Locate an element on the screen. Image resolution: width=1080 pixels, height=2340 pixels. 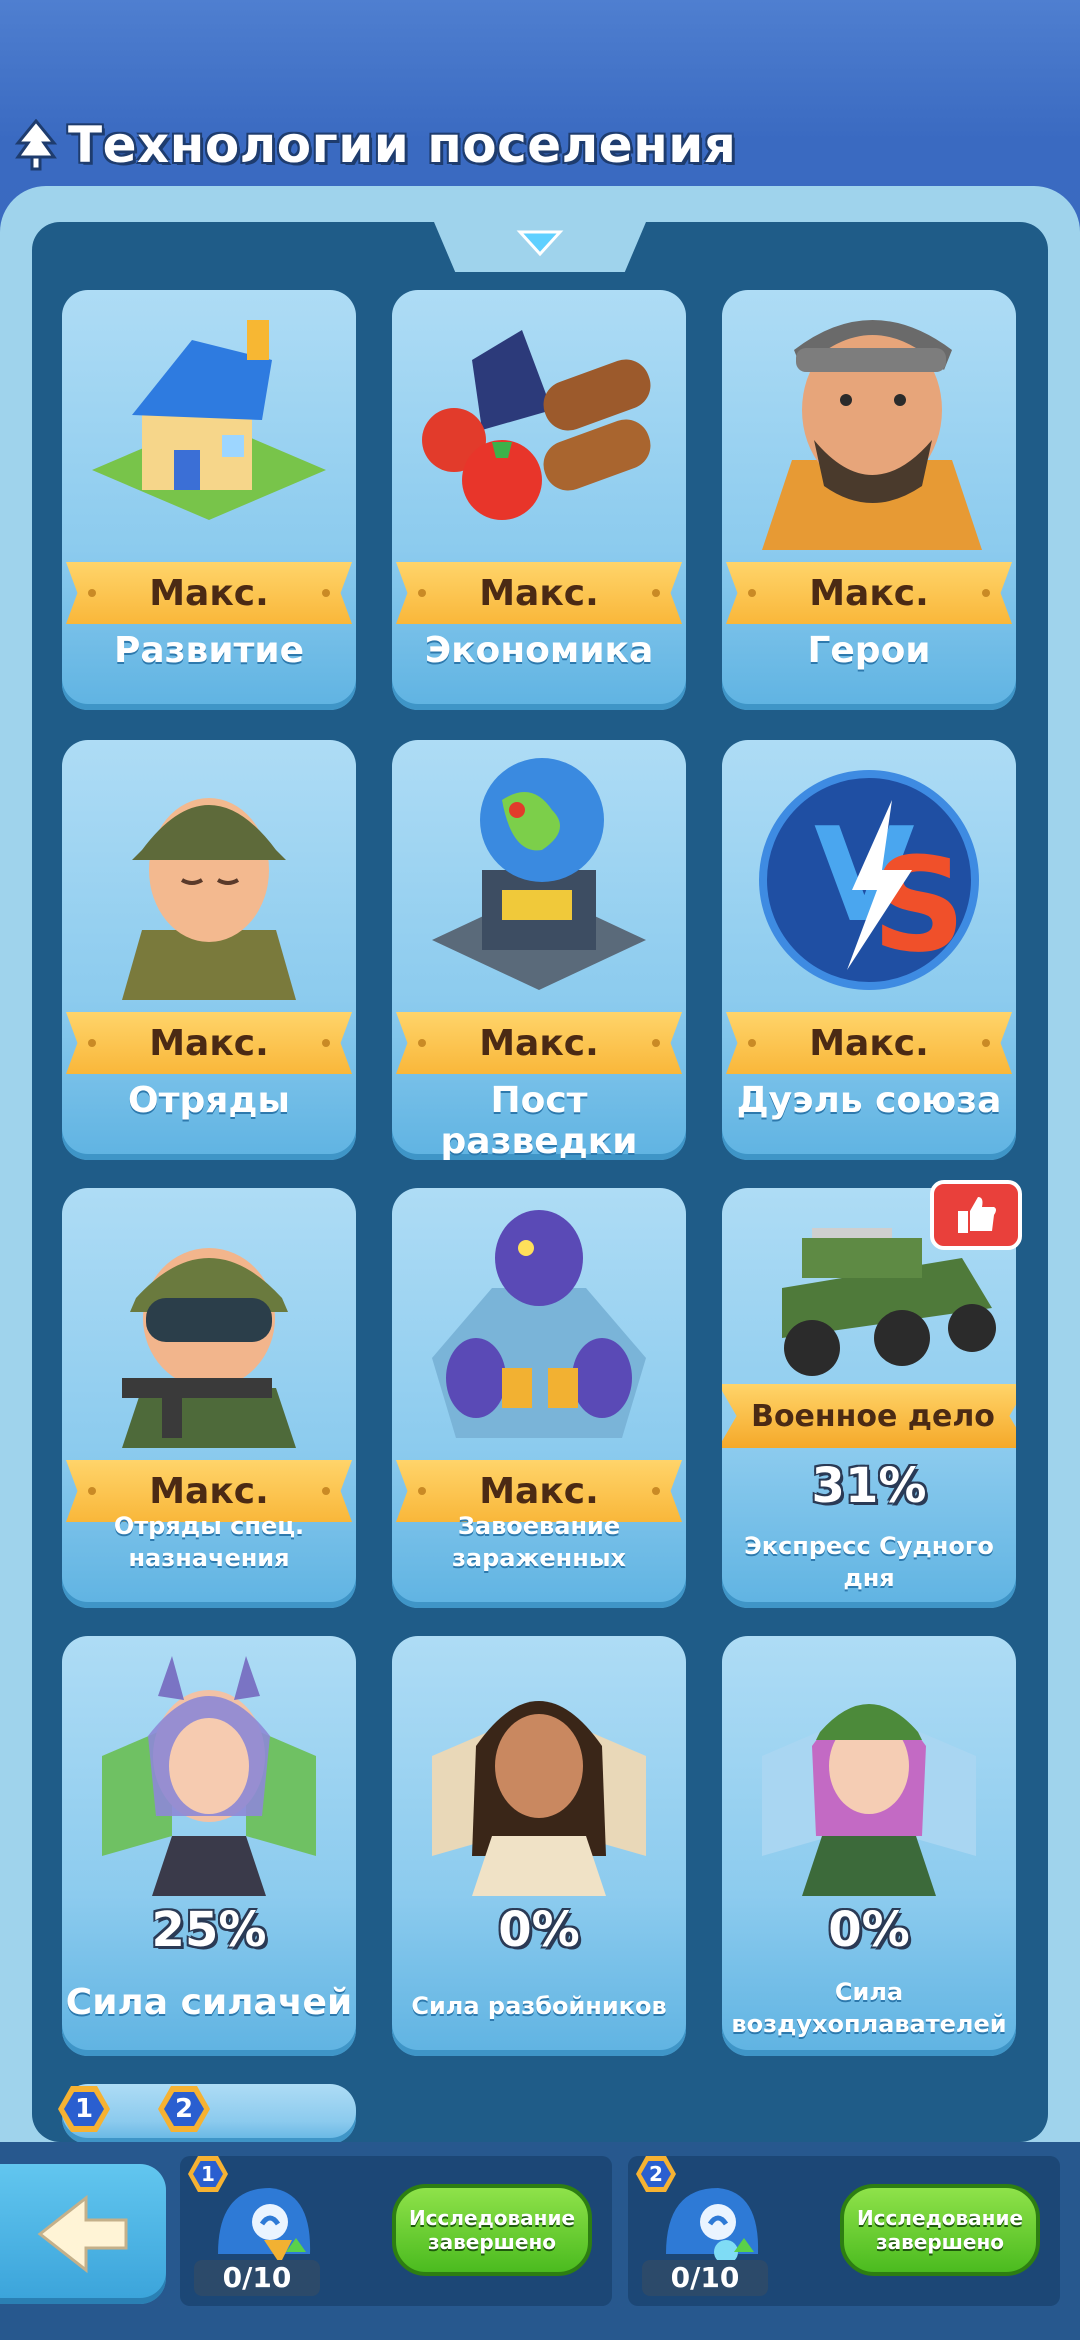
tech-card-development: Макс. Развитие is located at coordinates (209, 500).